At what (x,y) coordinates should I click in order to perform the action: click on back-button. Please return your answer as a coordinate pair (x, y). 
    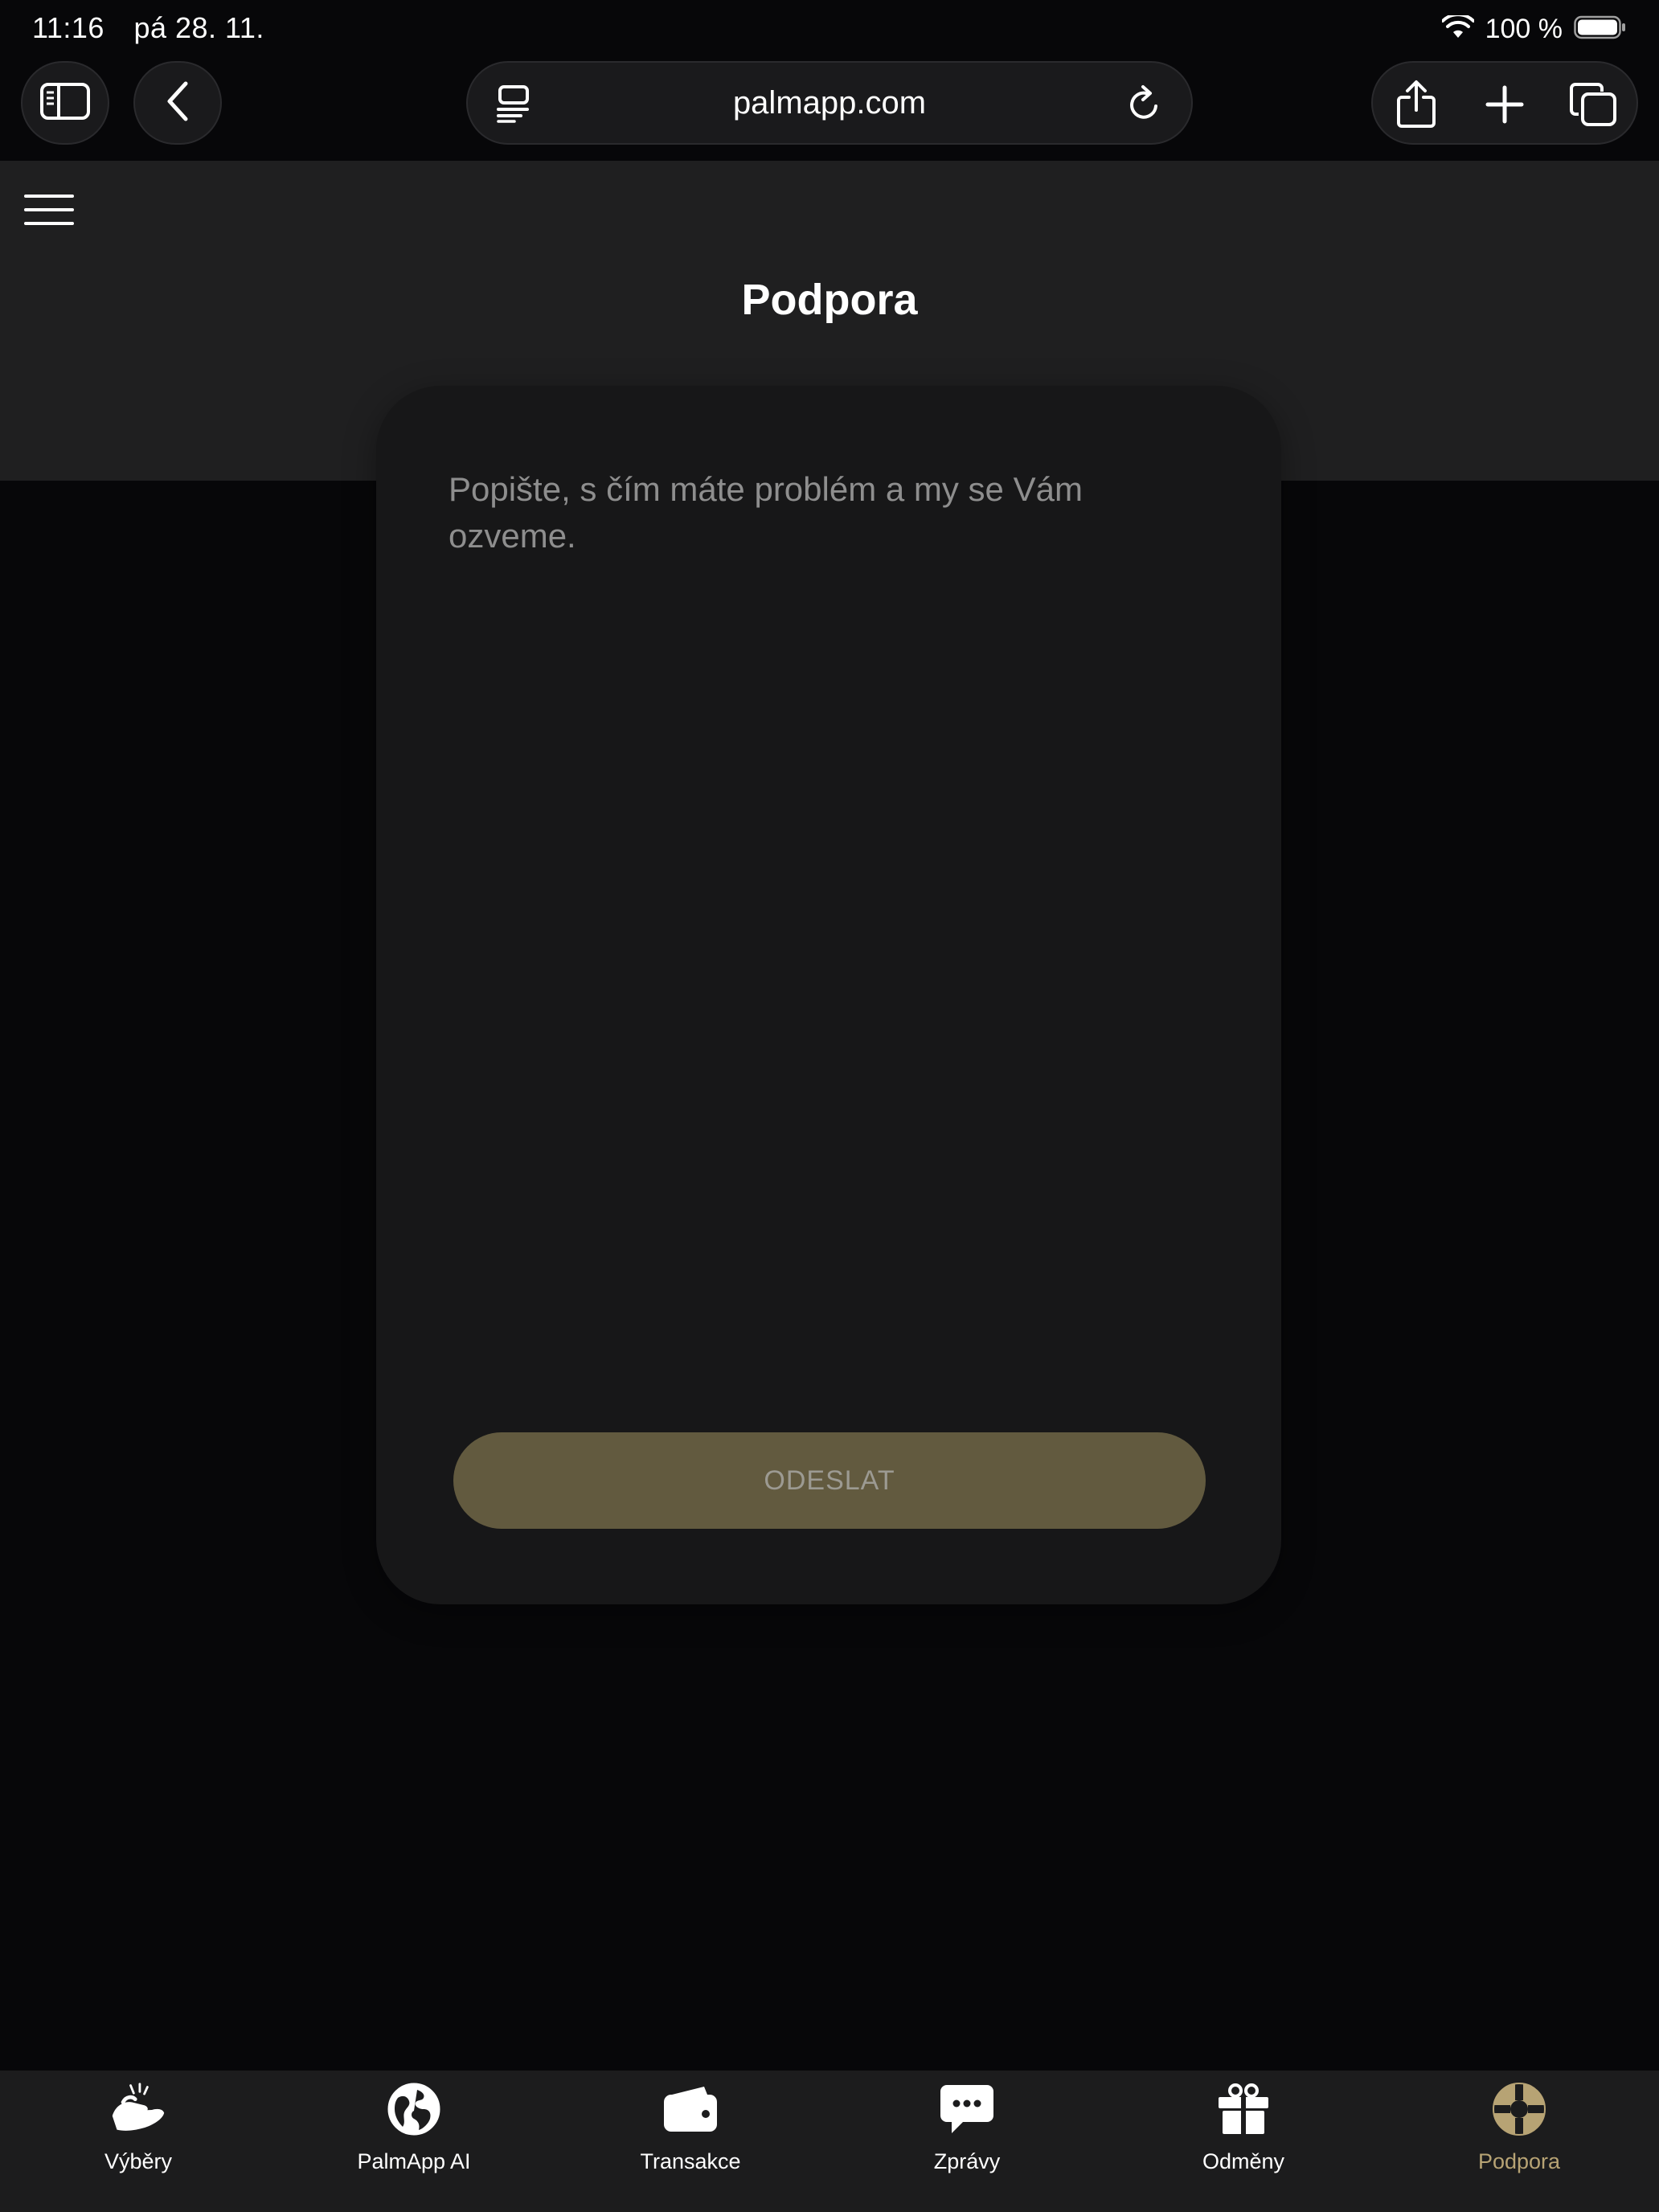
    Looking at the image, I should click on (177, 103).